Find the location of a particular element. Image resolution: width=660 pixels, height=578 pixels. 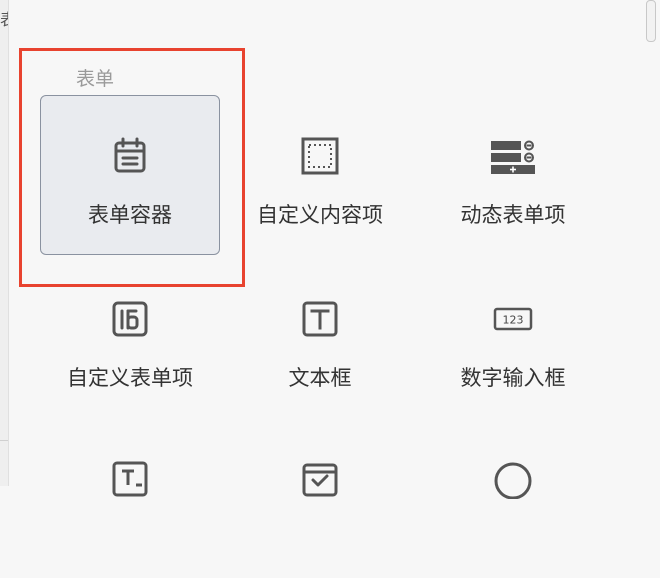

component-radio is located at coordinates (513, 498).